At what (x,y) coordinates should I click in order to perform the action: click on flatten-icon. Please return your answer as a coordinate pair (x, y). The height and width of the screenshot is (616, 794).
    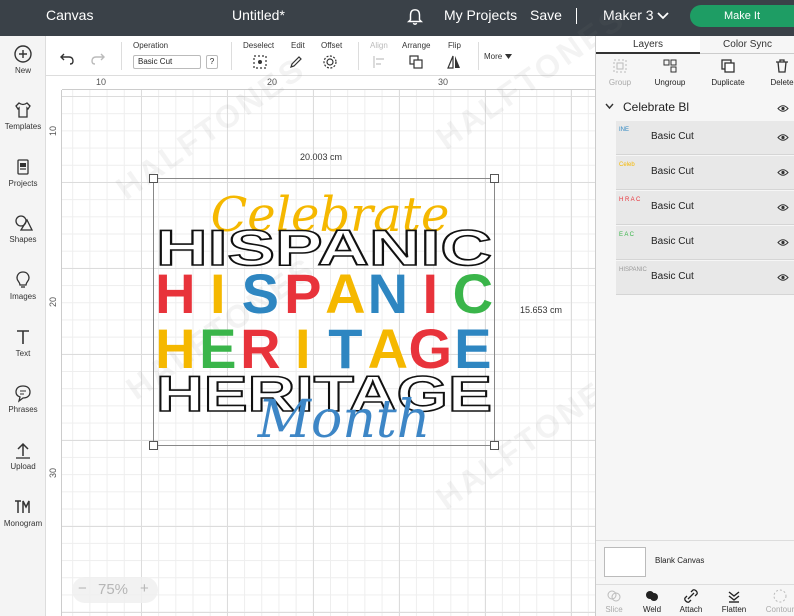
    Looking at the image, I should click on (734, 597).